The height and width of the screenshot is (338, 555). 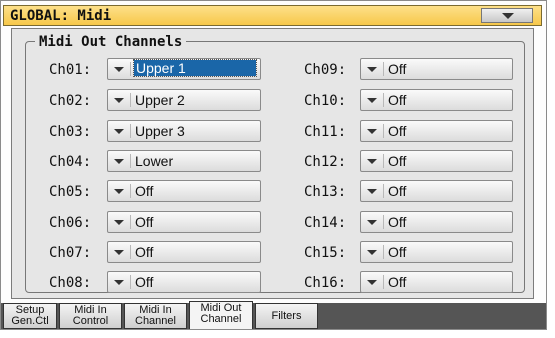 What do you see at coordinates (221, 315) in the screenshot?
I see `tab-midi-out-channel: Midi Out Channel` at bounding box center [221, 315].